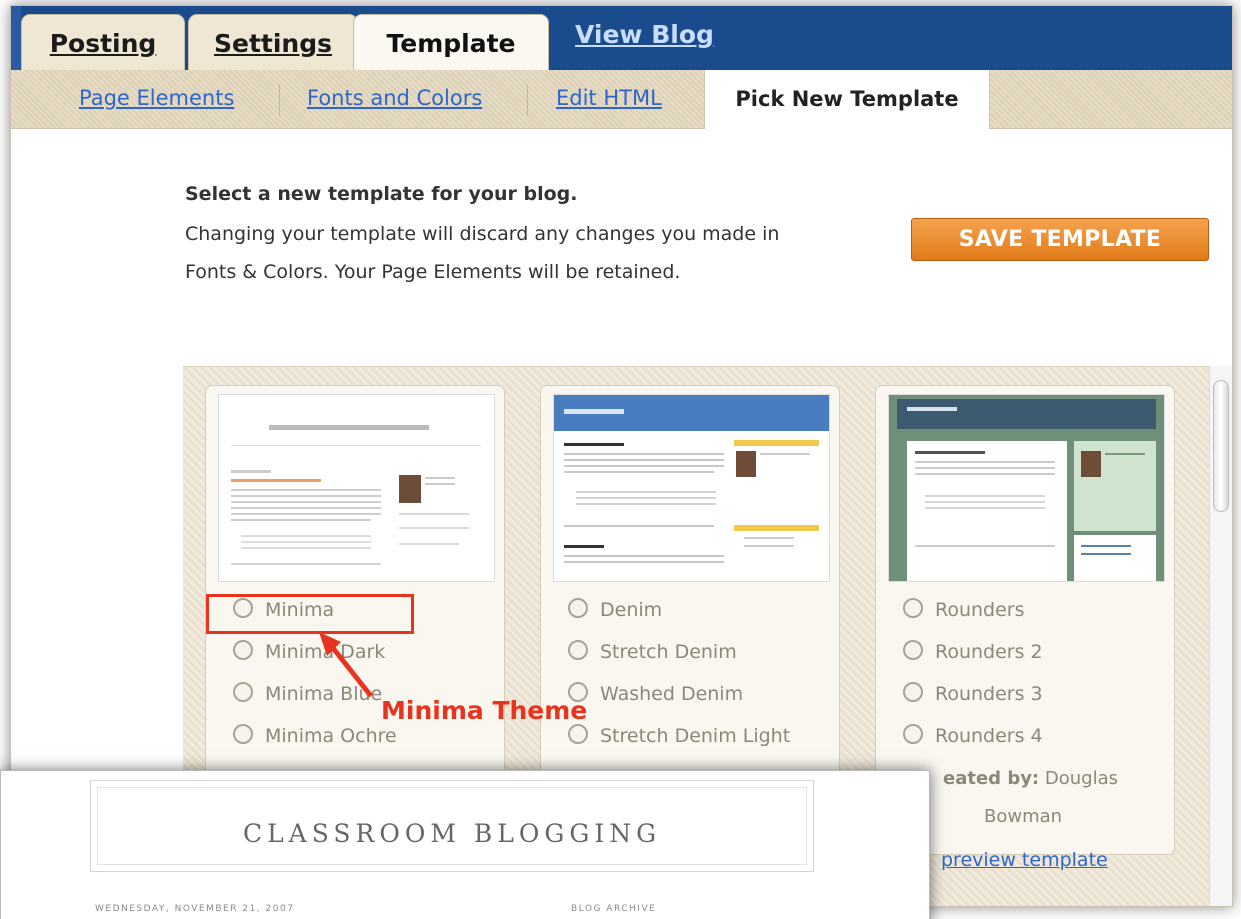 This screenshot has width=1241, height=919. I want to click on subtab-fonts-colors: Fonts and Colors, so click(394, 98).